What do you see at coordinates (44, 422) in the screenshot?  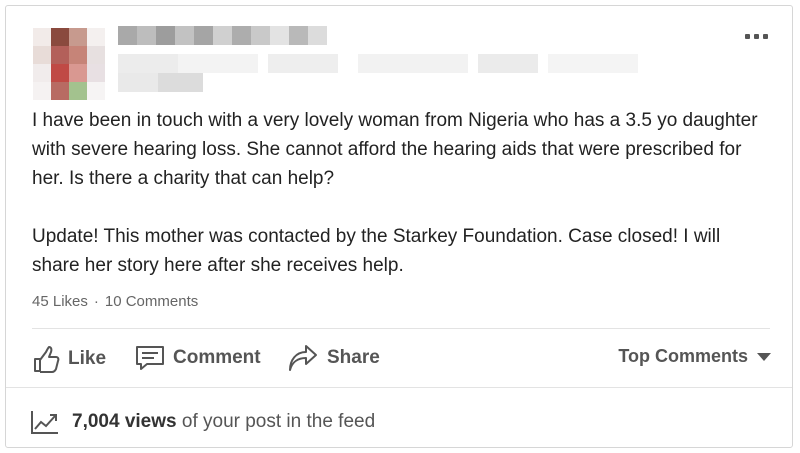 I see `trending-chart-icon` at bounding box center [44, 422].